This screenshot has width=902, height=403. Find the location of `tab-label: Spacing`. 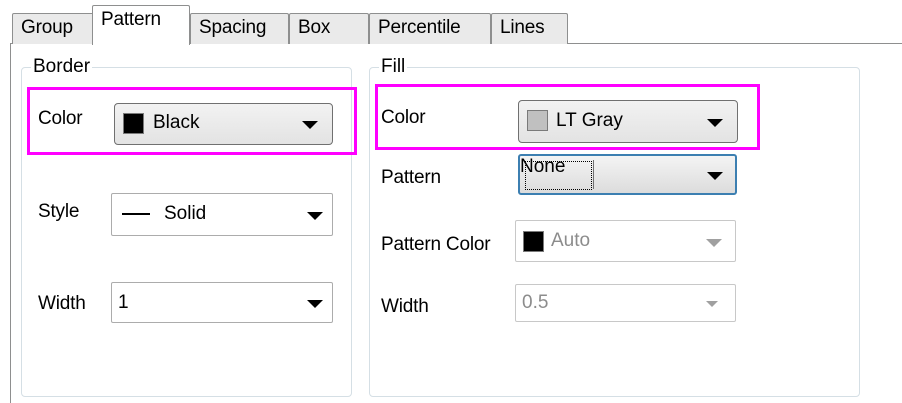

tab-label: Spacing is located at coordinates (233, 27).